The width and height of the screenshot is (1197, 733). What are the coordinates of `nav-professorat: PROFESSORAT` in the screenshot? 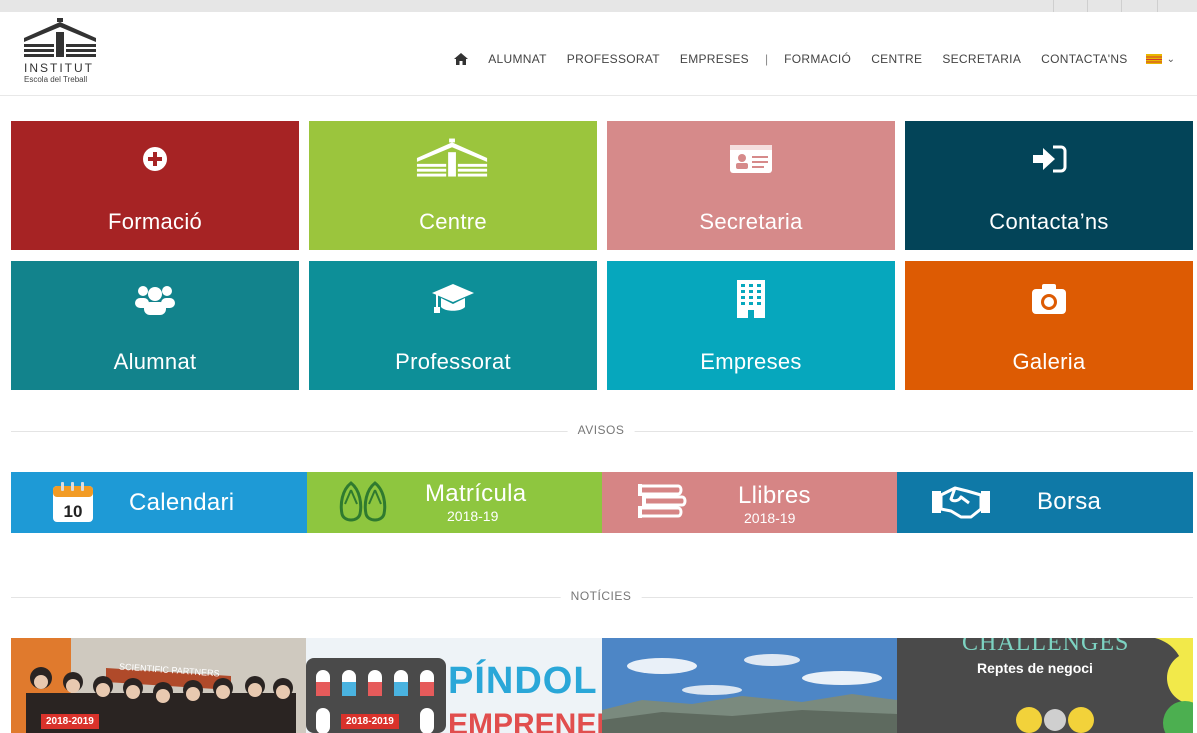 It's located at (613, 59).